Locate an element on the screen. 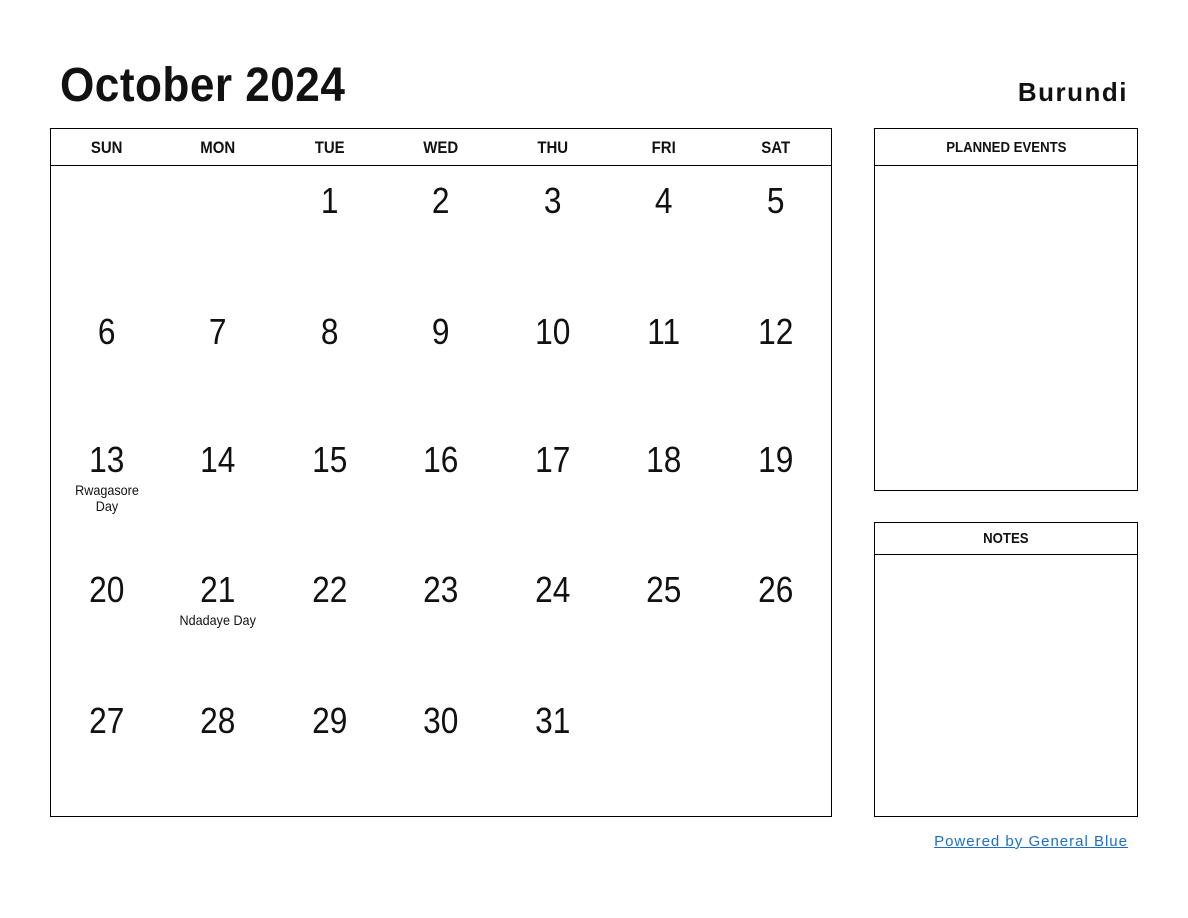 The width and height of the screenshot is (1188, 918). day-cell: 22 is located at coordinates (329, 590).